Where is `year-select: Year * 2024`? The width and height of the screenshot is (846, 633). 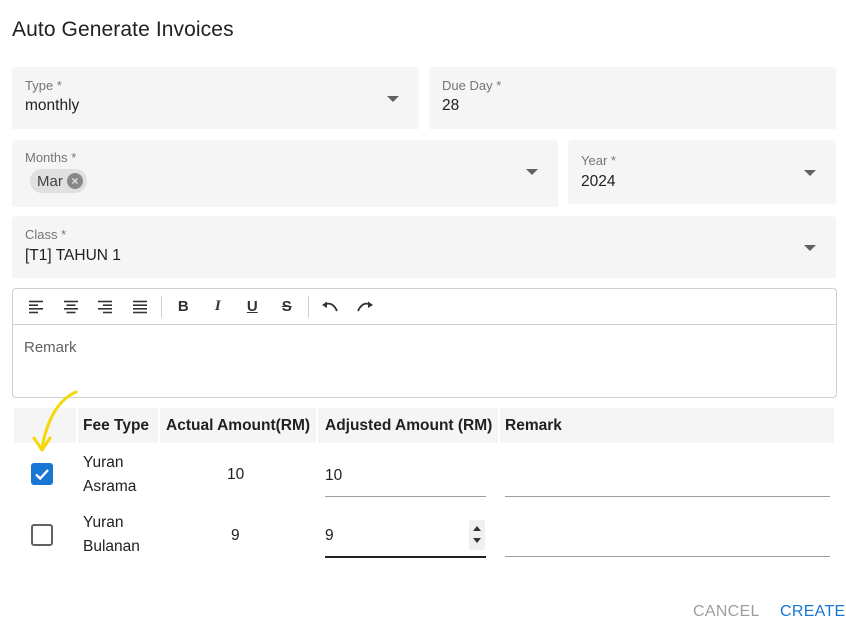
year-select: Year * 2024 is located at coordinates (702, 172).